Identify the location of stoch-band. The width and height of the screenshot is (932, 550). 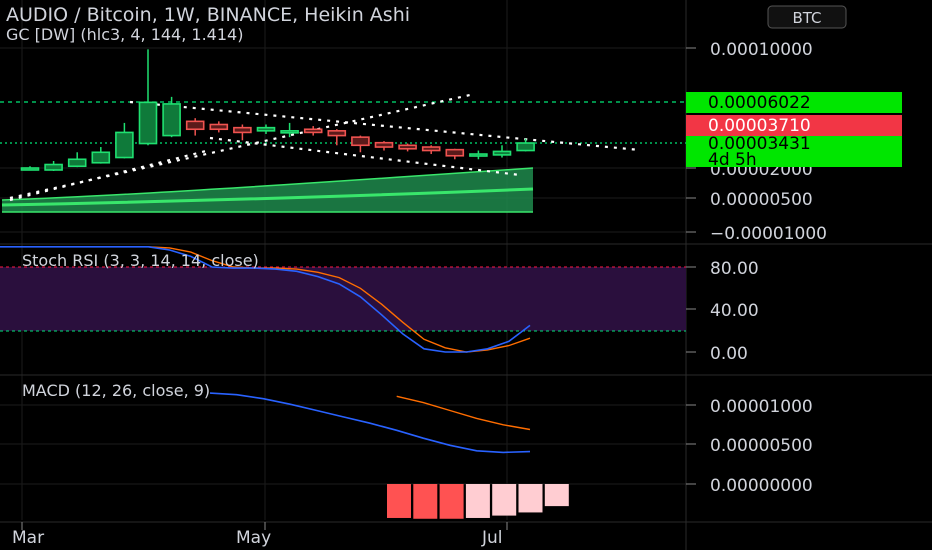
(343, 299).